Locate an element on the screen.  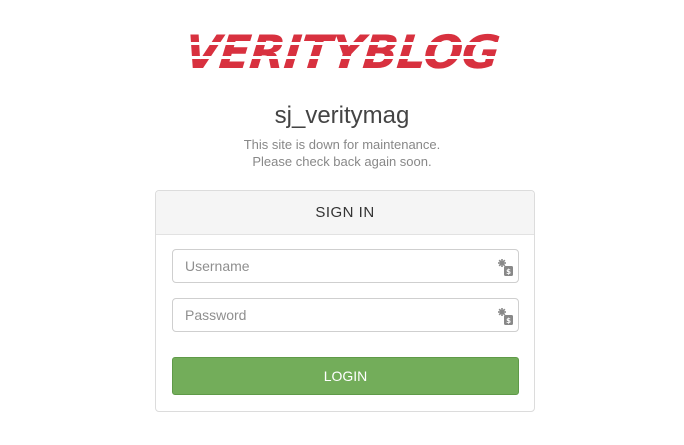
maintenance-message-line1: This site is down for maintenance. is located at coordinates (342, 144).